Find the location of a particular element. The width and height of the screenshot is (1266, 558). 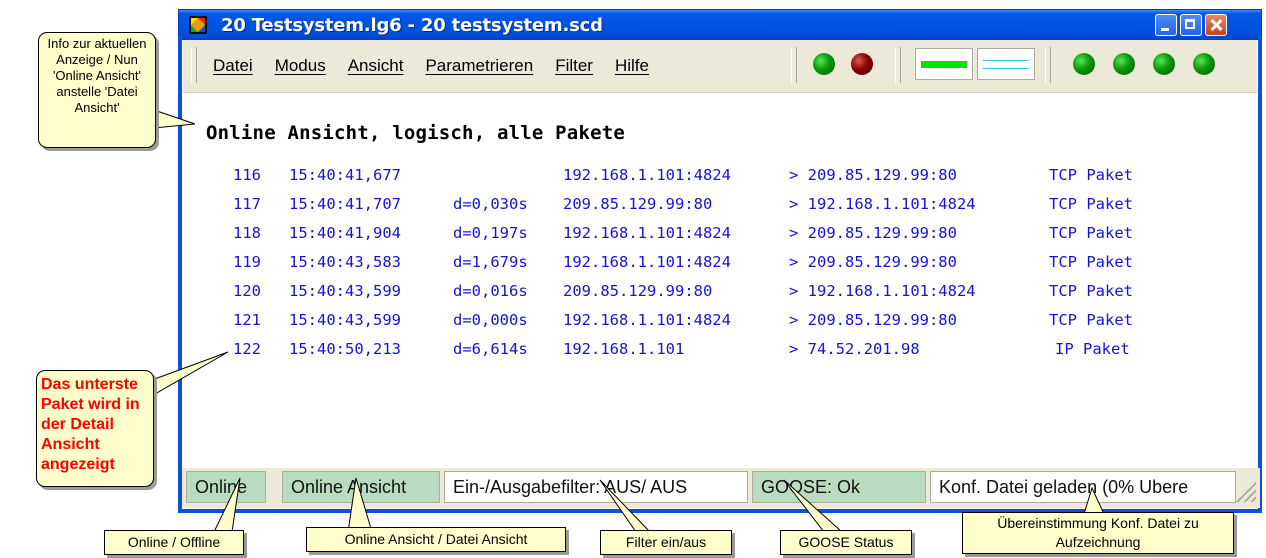

callout-goose: GOOSE Status is located at coordinates (846, 542).